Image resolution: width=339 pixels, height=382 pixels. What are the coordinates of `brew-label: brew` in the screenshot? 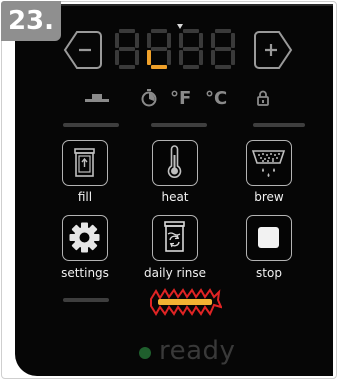 It's located at (269, 197).